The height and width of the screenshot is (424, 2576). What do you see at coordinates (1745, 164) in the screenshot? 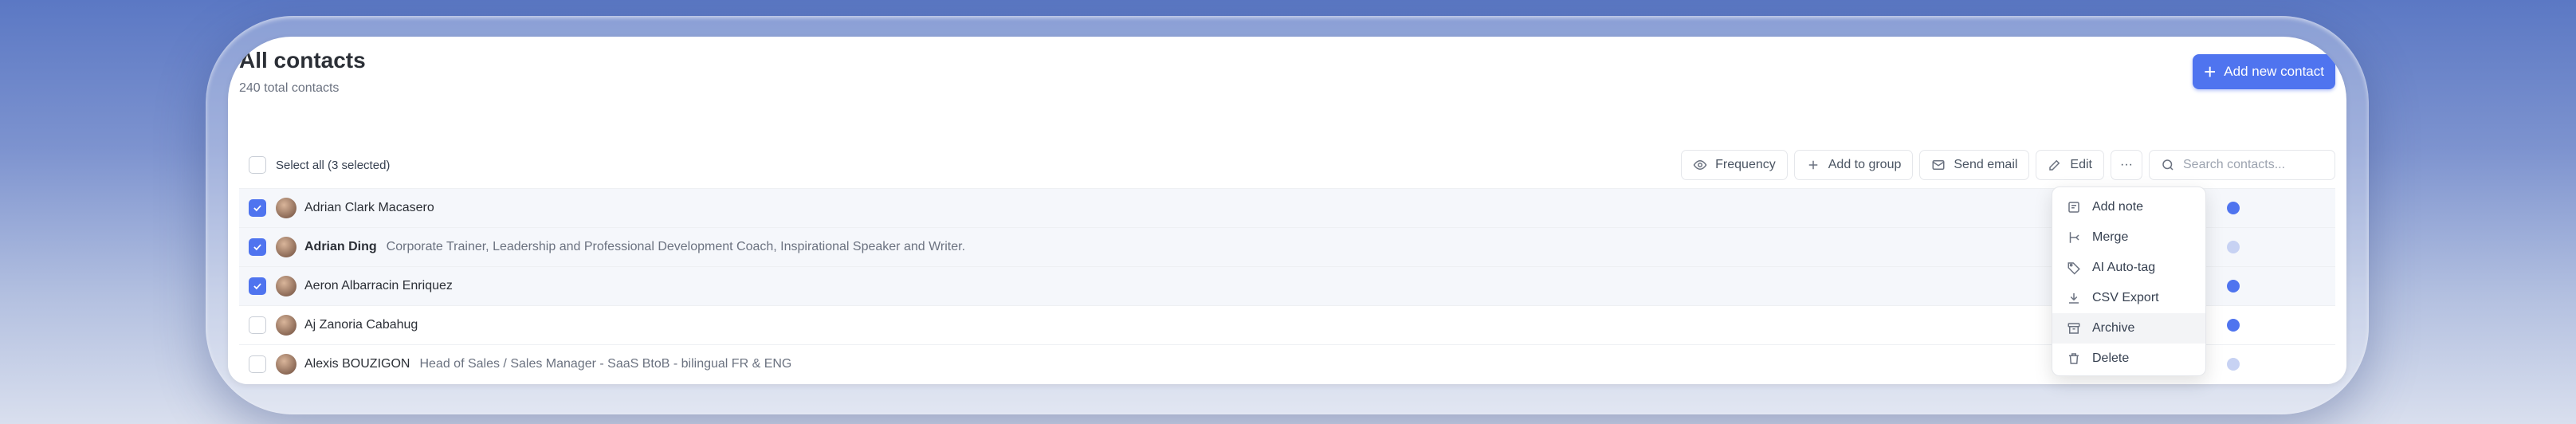
I see `frequency-label: Frequency` at bounding box center [1745, 164].